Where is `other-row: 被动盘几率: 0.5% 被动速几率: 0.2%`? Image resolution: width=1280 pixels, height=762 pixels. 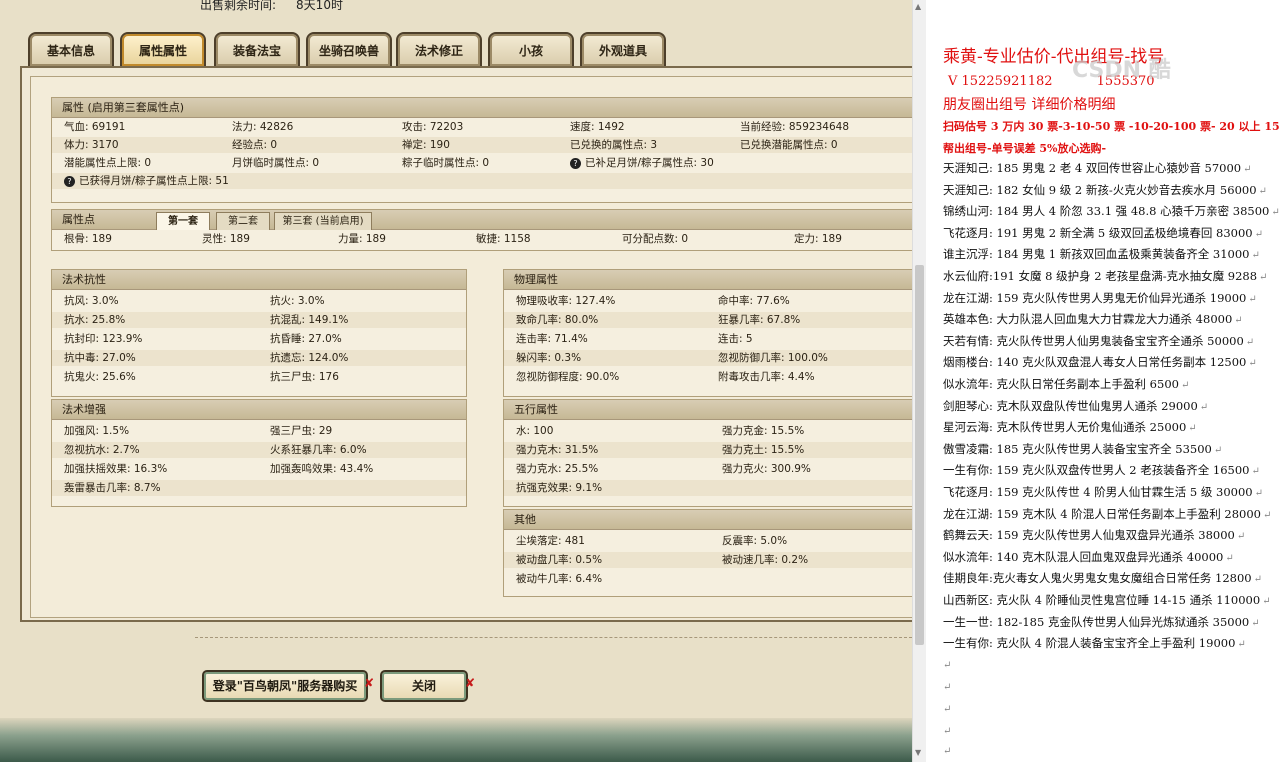
other-row: 被动盘几率: 0.5% 被动速几率: 0.2% is located at coordinates (708, 560).